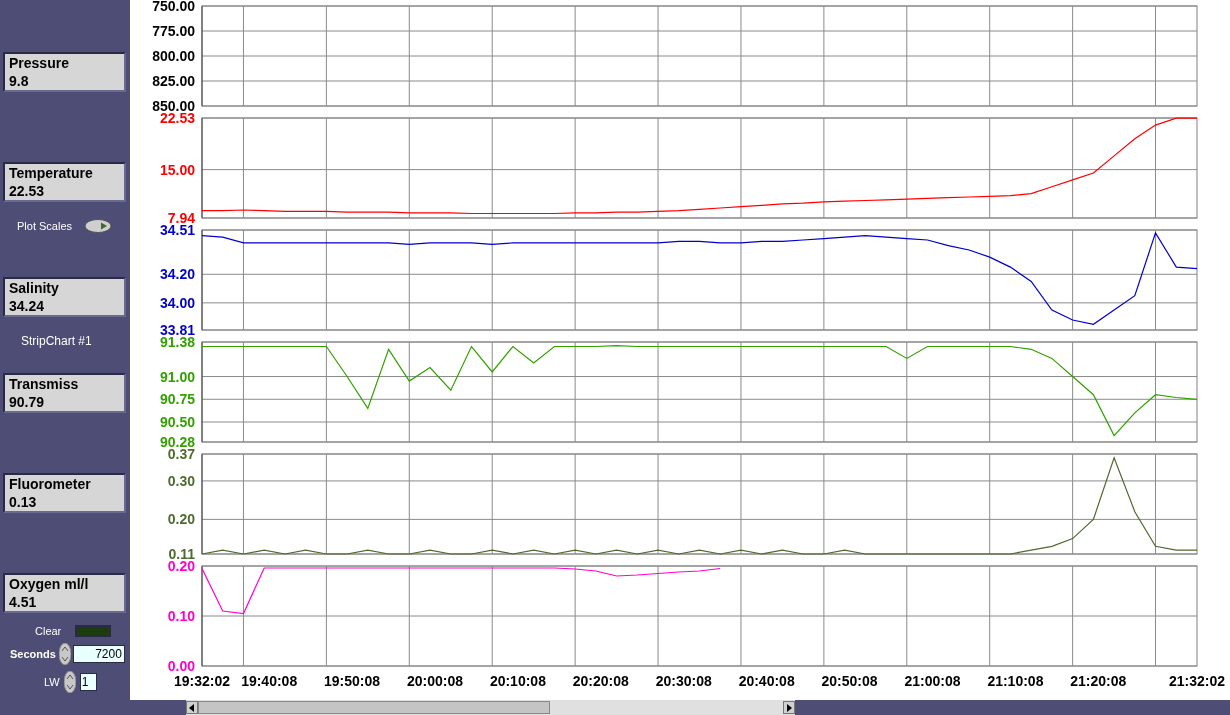 This screenshot has width=1230, height=715. I want to click on axis-tick-label: 0.10, so click(181, 616).